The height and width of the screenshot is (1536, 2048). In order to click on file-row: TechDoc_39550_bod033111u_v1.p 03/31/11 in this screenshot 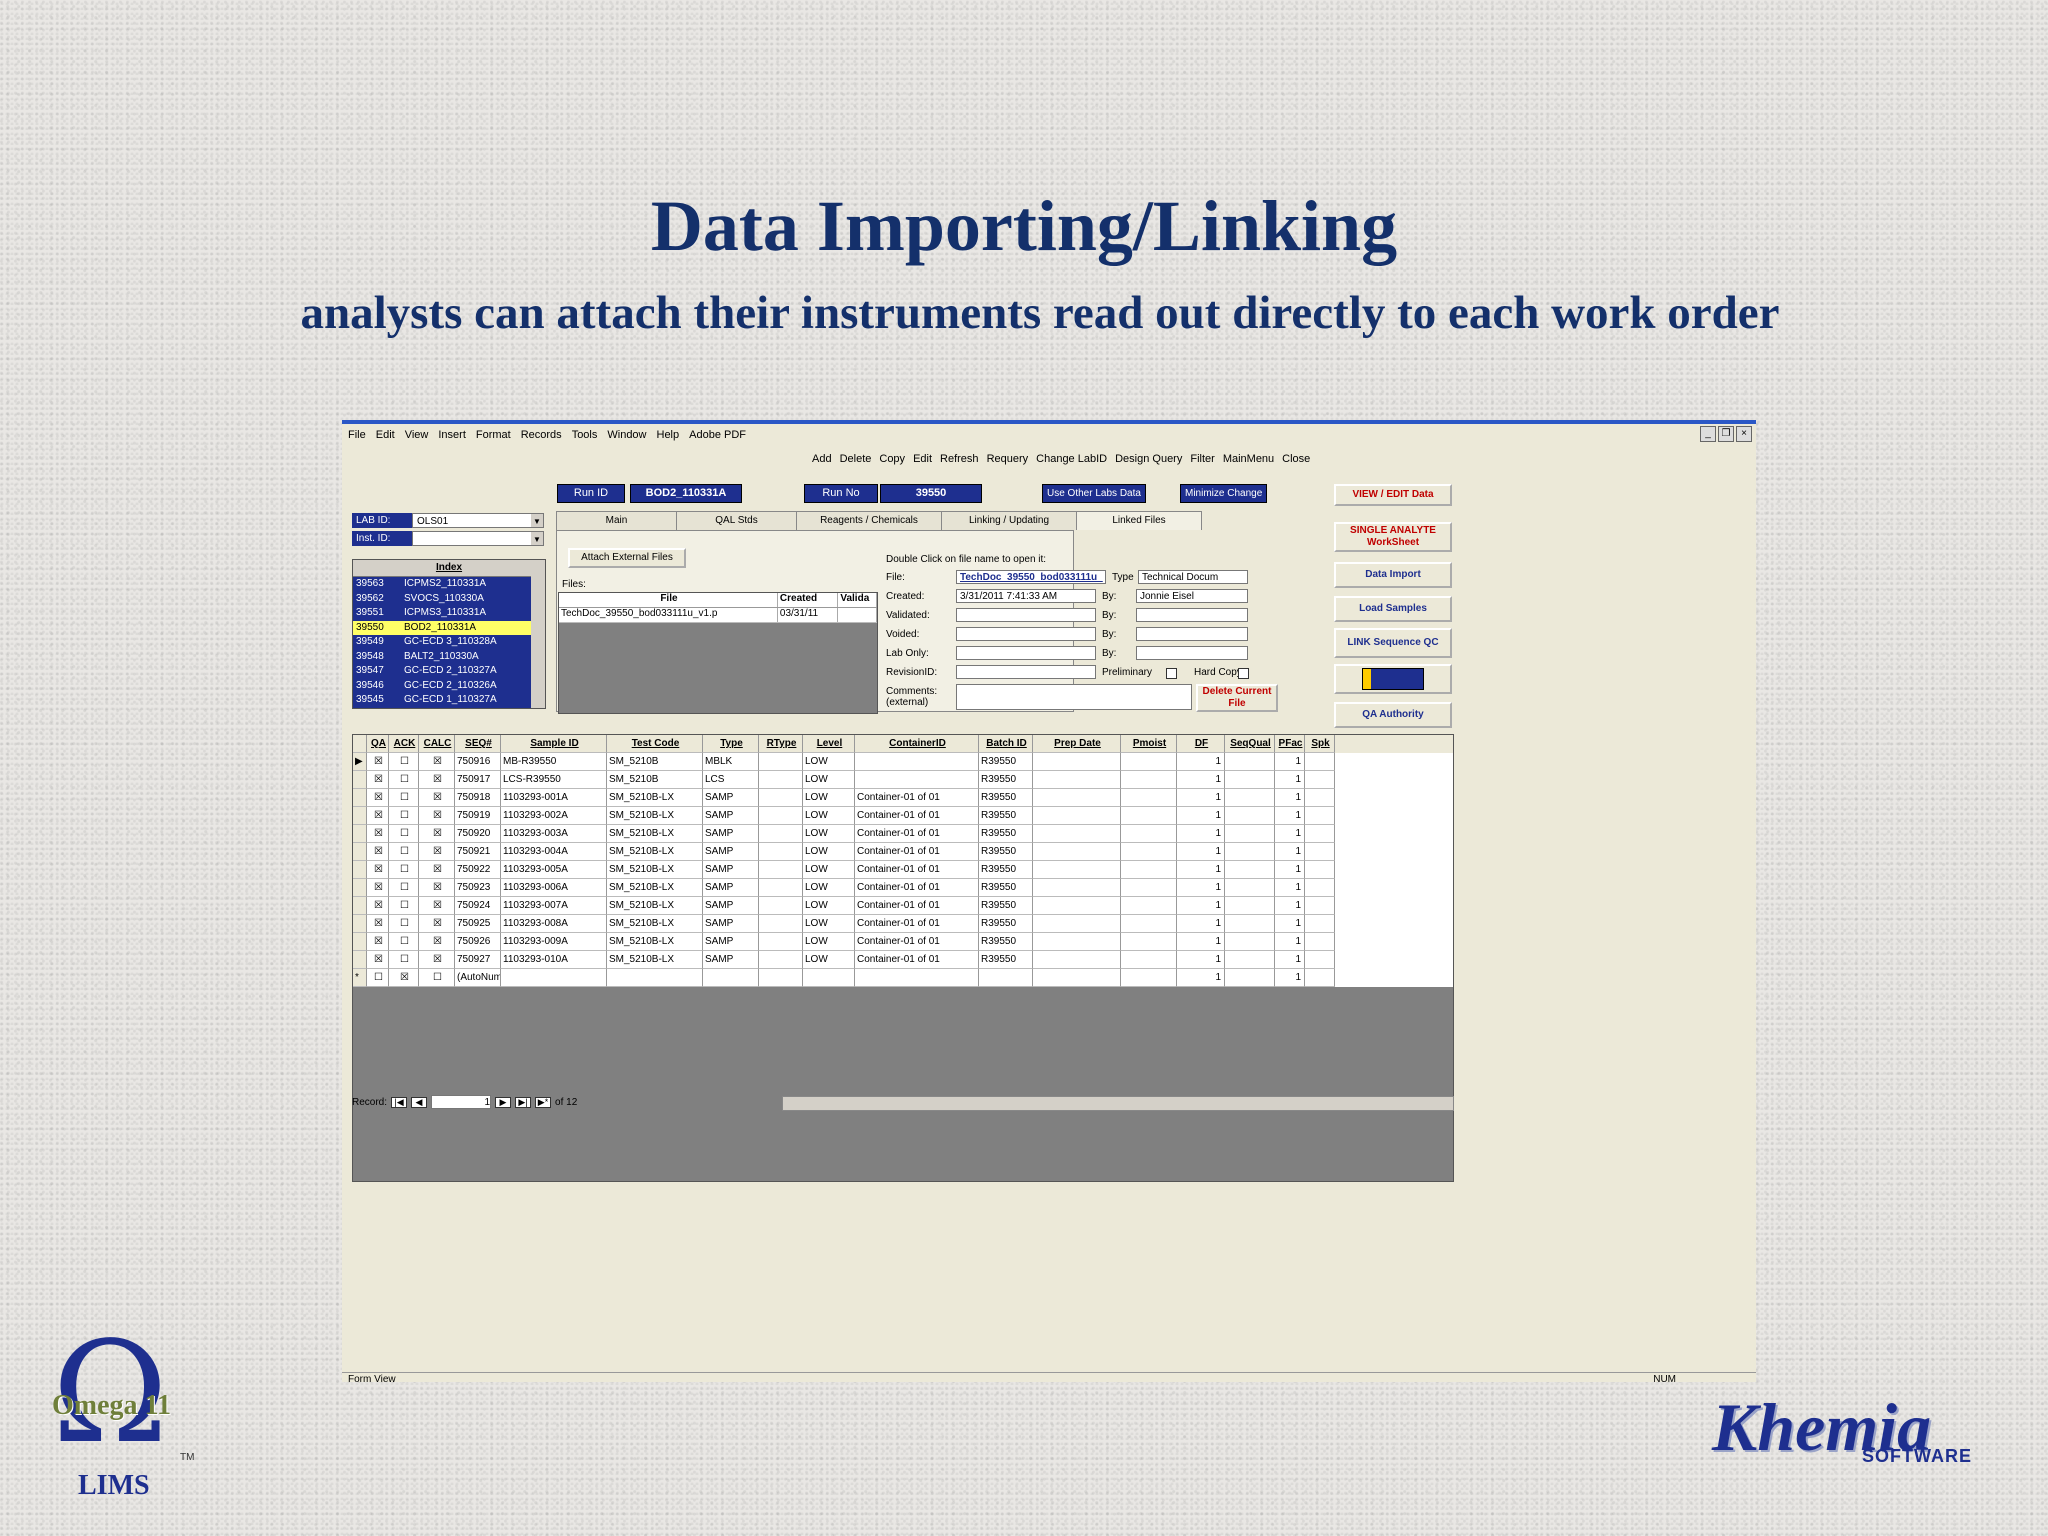, I will do `click(718, 615)`.